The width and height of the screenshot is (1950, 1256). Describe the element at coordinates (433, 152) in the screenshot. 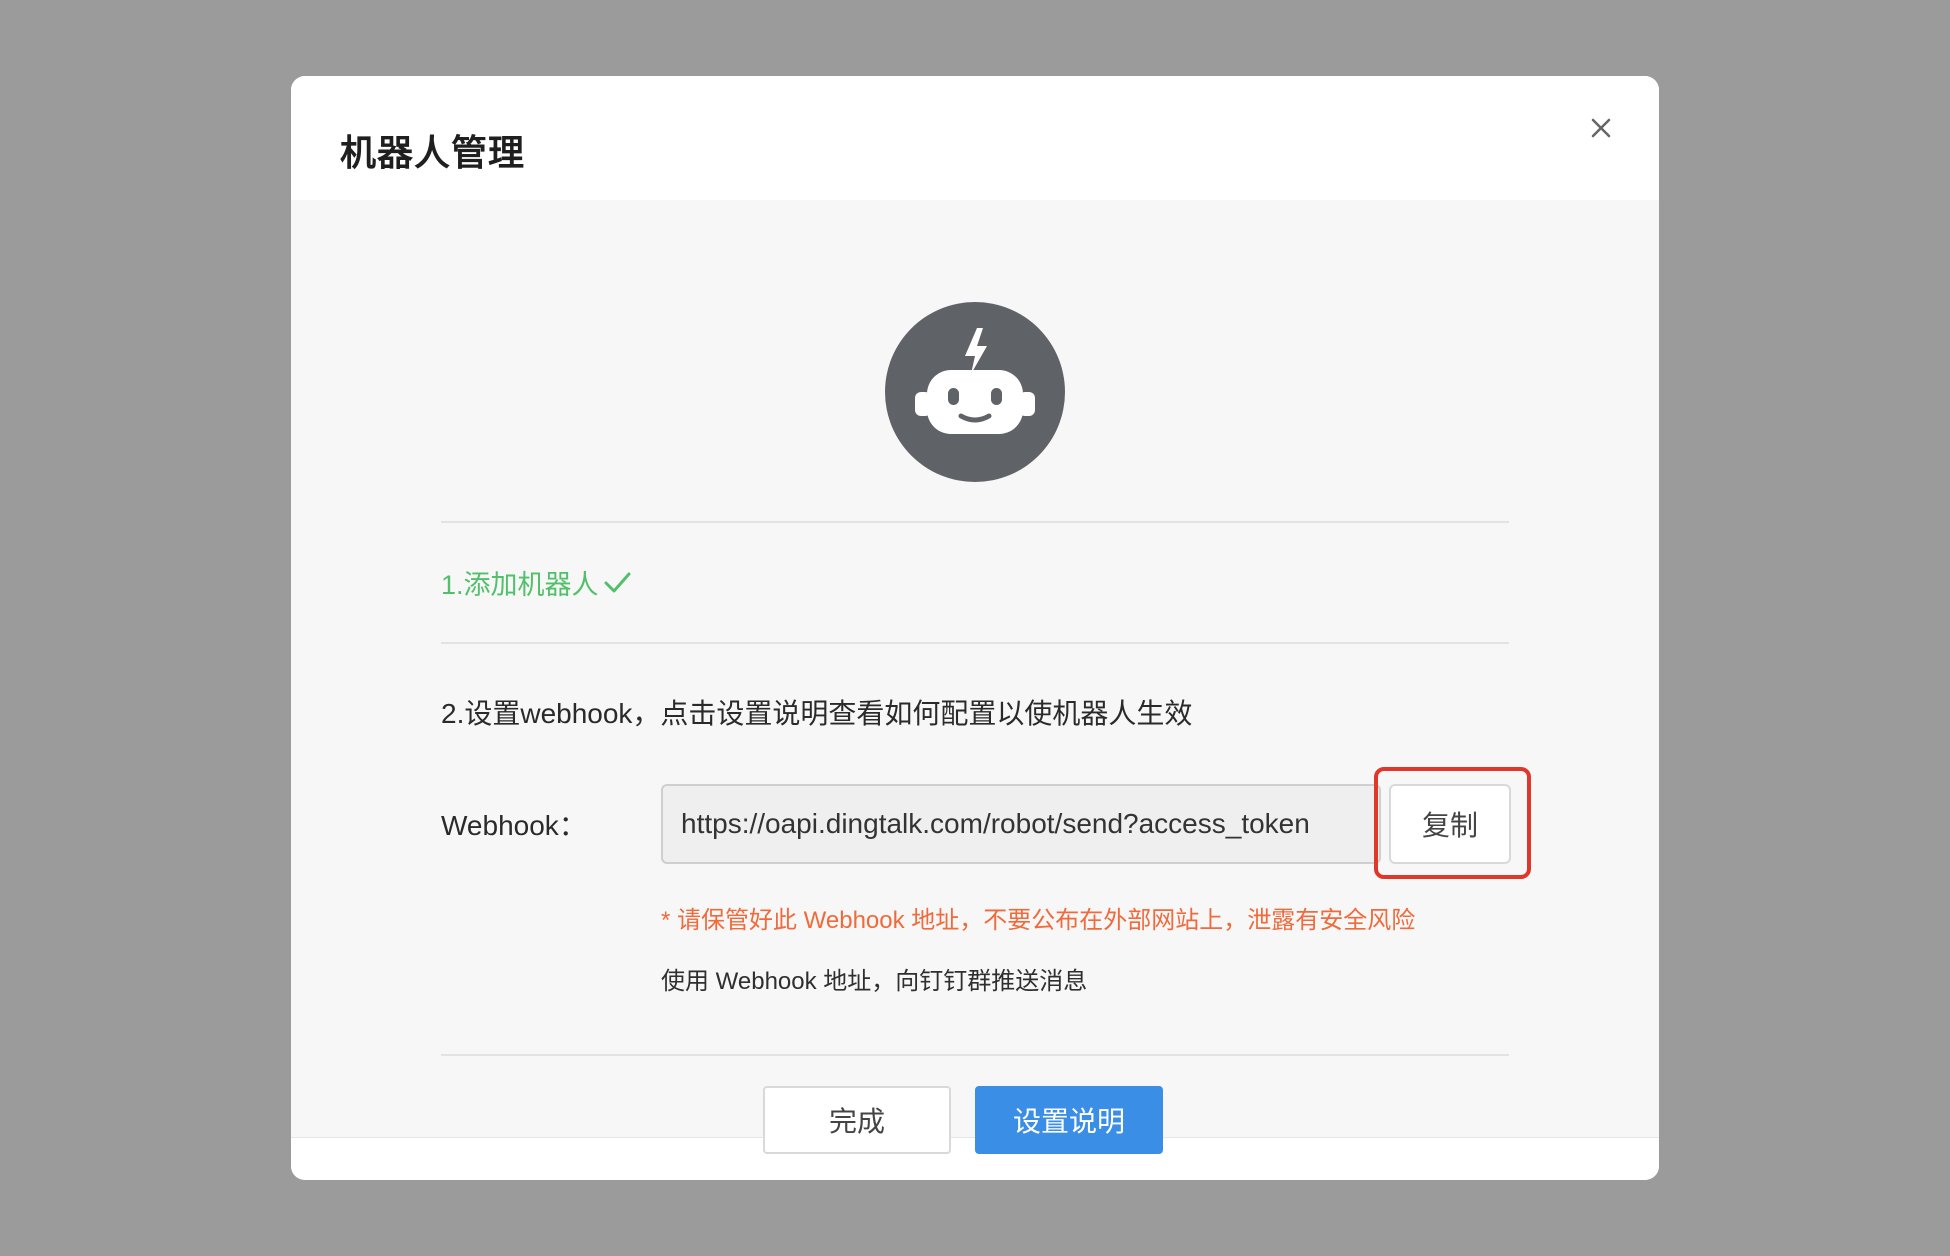

I see `dialog-title: 机器人管理` at that location.